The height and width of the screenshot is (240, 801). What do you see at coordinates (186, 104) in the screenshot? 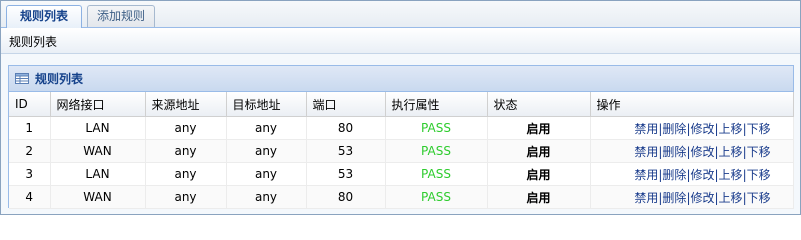
I see `column-header-source: 来源地址` at bounding box center [186, 104].